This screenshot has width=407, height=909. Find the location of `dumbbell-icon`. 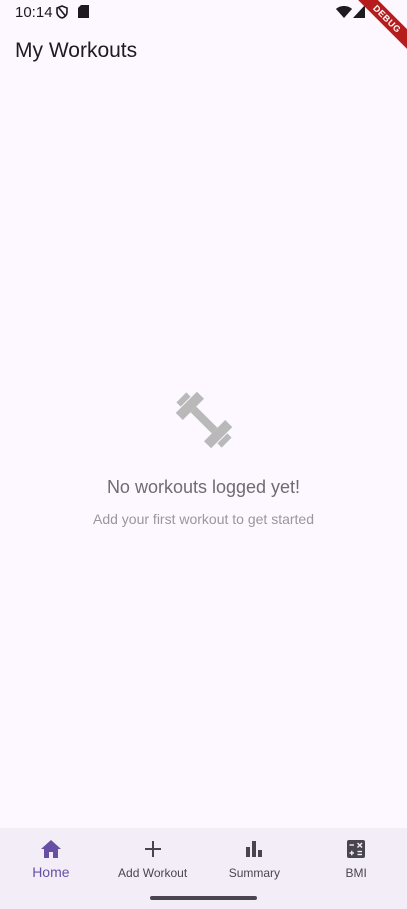

dumbbell-icon is located at coordinates (203, 420).